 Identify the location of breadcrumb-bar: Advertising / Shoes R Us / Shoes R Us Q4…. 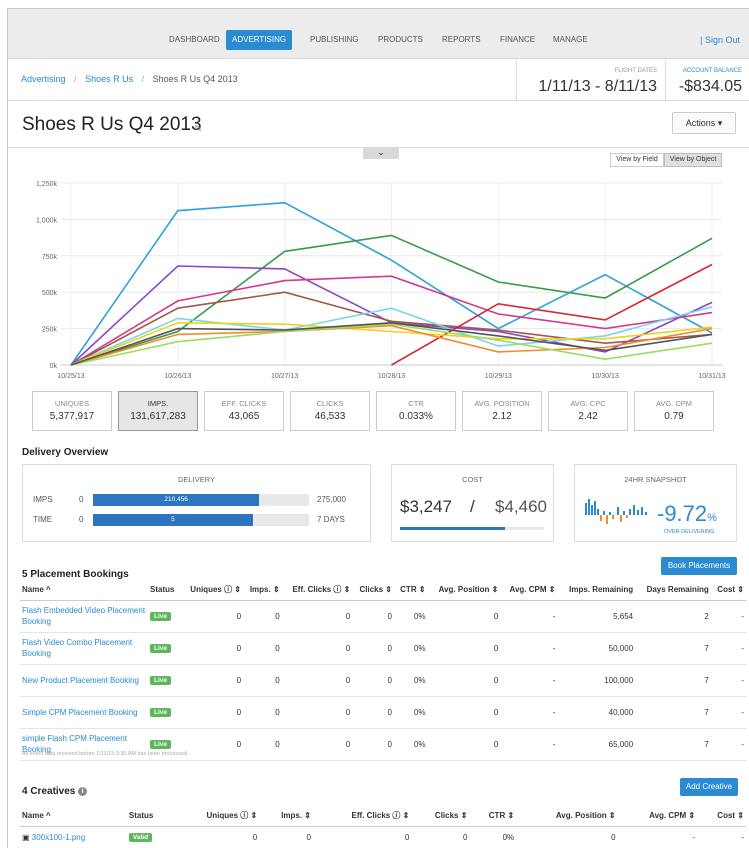
(378, 80).